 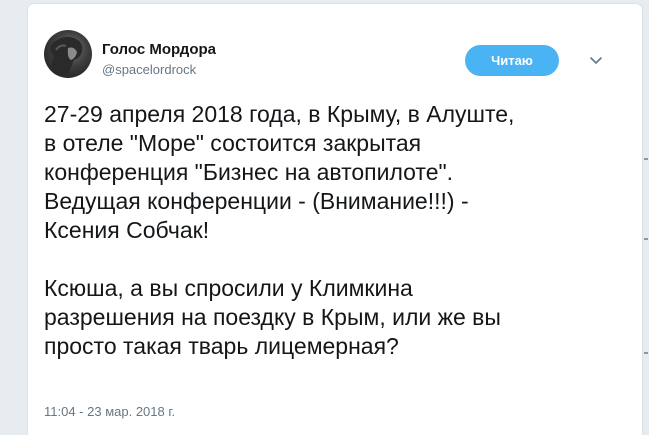 What do you see at coordinates (596, 60) in the screenshot?
I see `chevron-down-icon` at bounding box center [596, 60].